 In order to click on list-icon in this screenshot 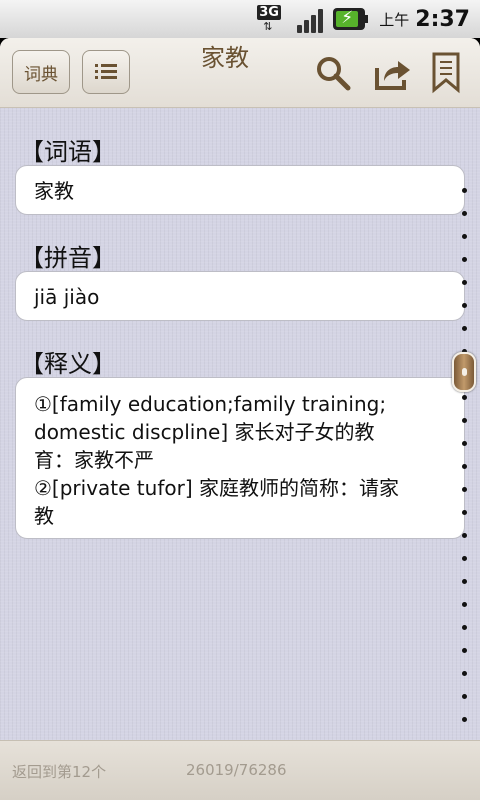, I will do `click(106, 72)`.